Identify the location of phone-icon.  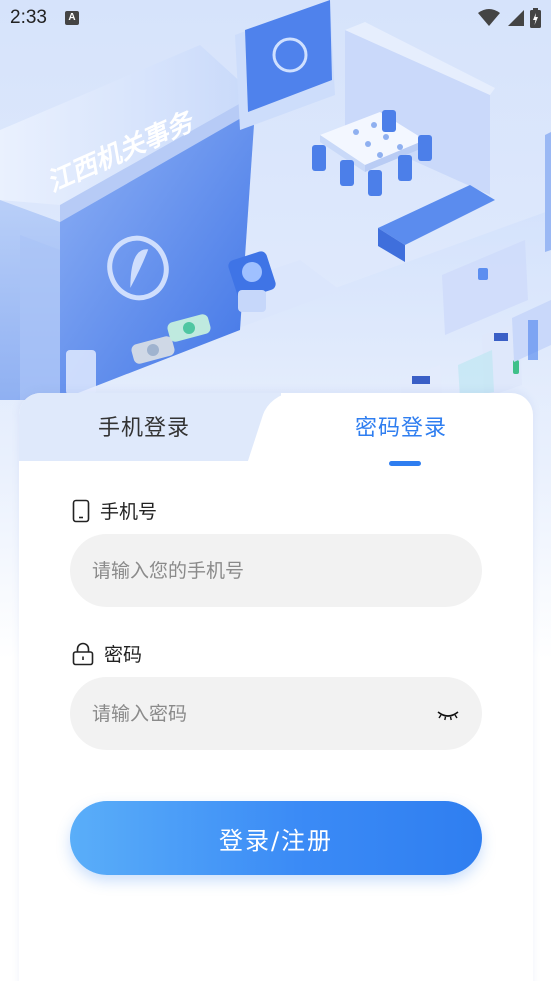
(81, 510).